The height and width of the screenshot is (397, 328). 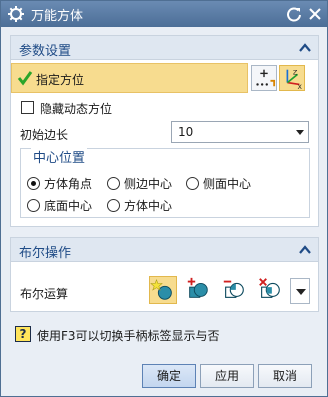 I want to click on radio-bottom-face-center, so click(x=33, y=205).